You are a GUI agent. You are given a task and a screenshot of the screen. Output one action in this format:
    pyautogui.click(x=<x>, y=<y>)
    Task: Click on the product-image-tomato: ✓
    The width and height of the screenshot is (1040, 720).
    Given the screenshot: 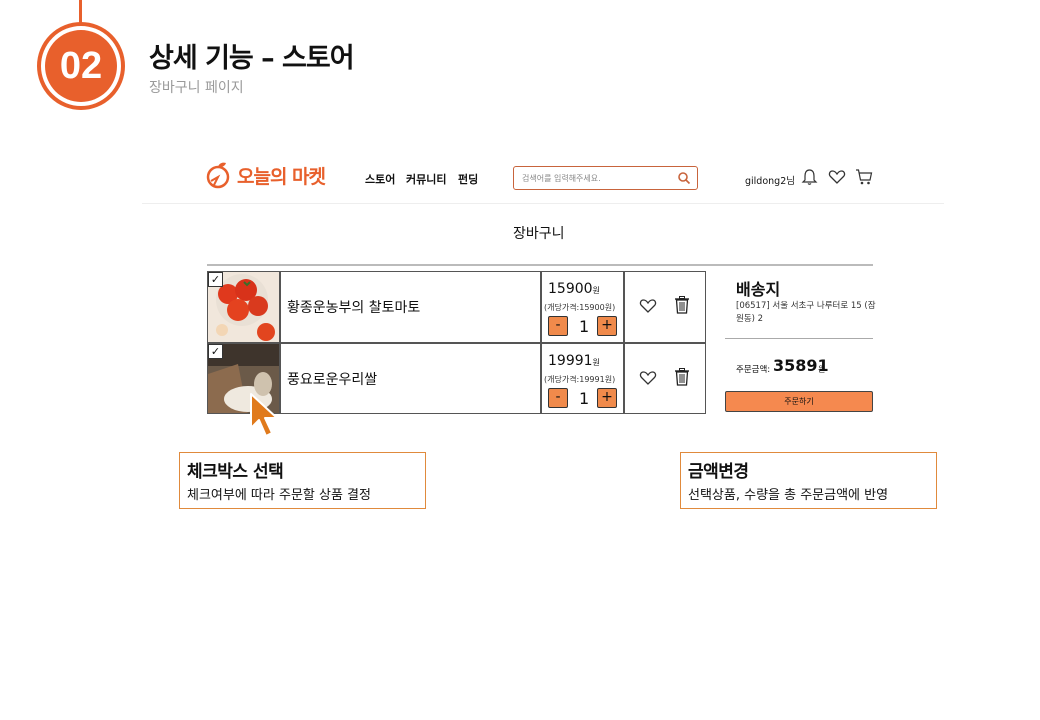 What is the action you would take?
    pyautogui.click(x=243, y=307)
    